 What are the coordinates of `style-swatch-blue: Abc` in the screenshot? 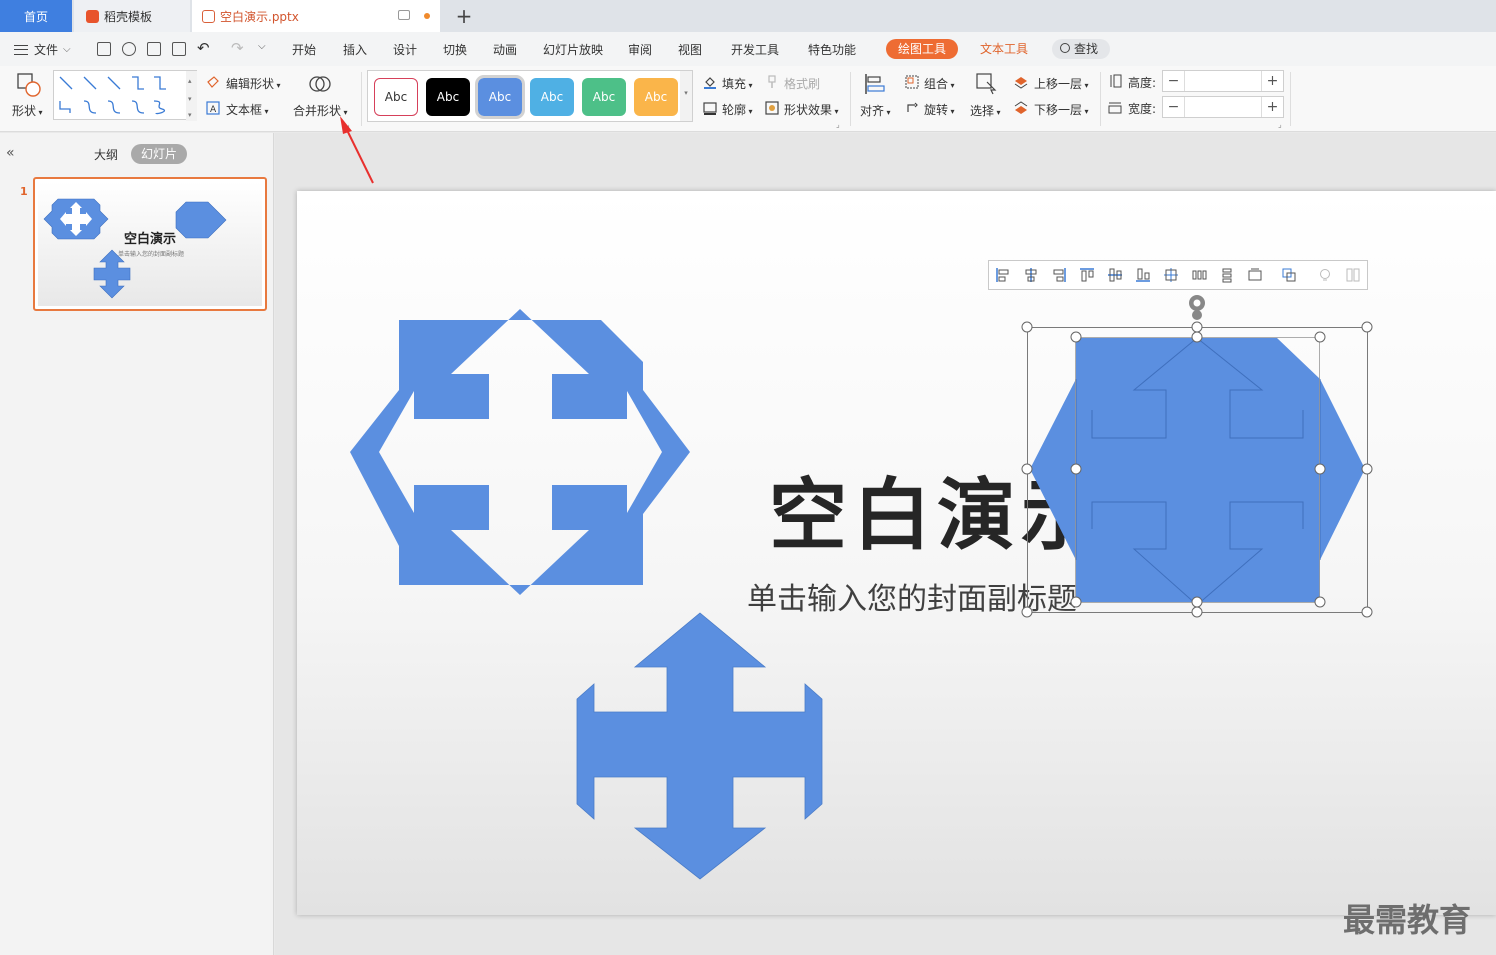 It's located at (500, 97).